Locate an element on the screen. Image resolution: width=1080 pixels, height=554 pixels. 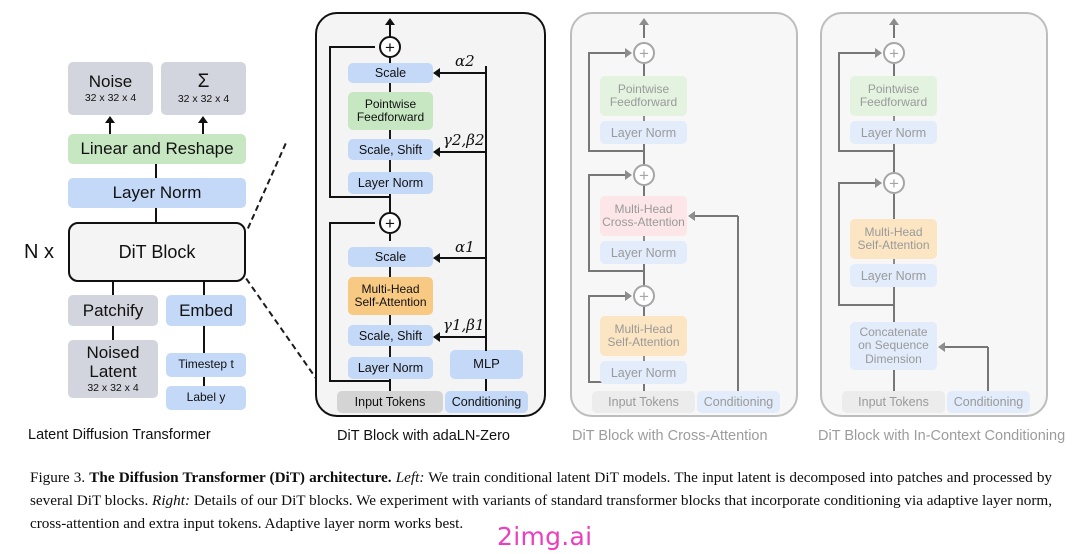
cross-plus-3-glyph: + is located at coordinates (644, 53).